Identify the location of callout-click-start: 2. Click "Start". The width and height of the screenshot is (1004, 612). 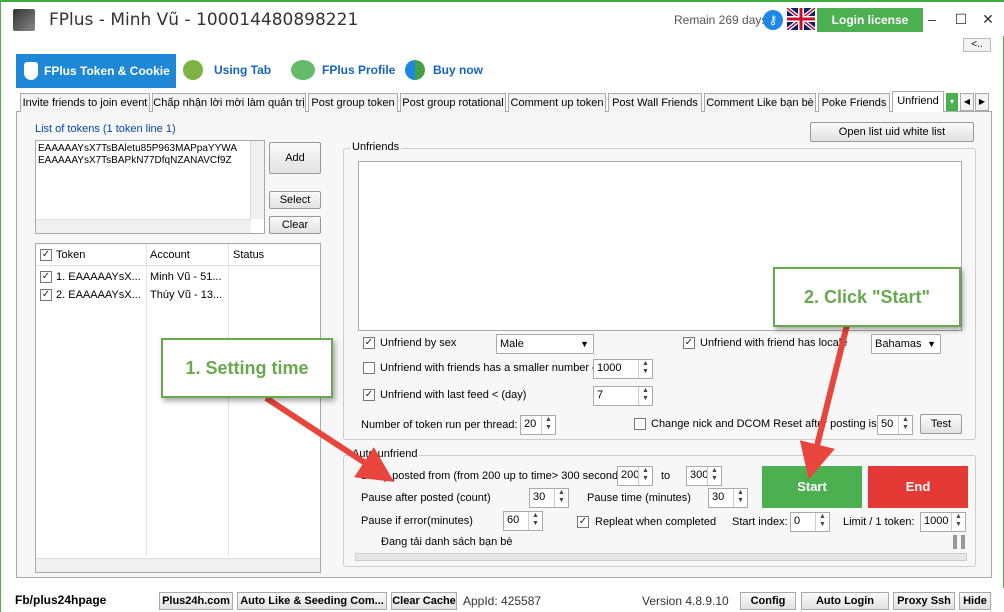
(867, 297).